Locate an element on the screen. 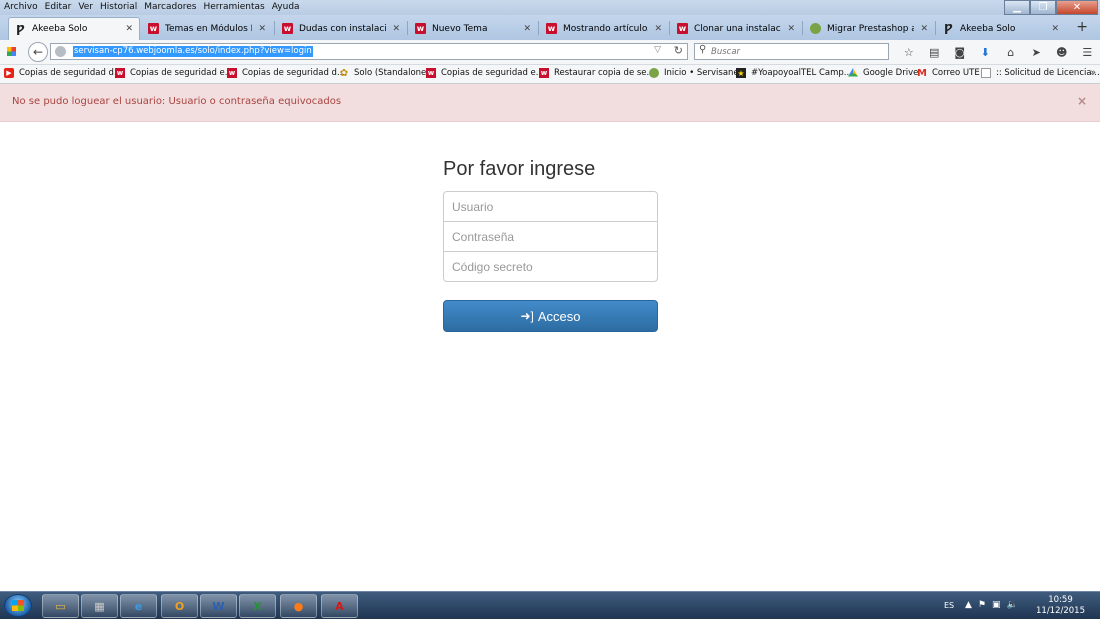  login-button: ➜] Acceso is located at coordinates (550, 316).